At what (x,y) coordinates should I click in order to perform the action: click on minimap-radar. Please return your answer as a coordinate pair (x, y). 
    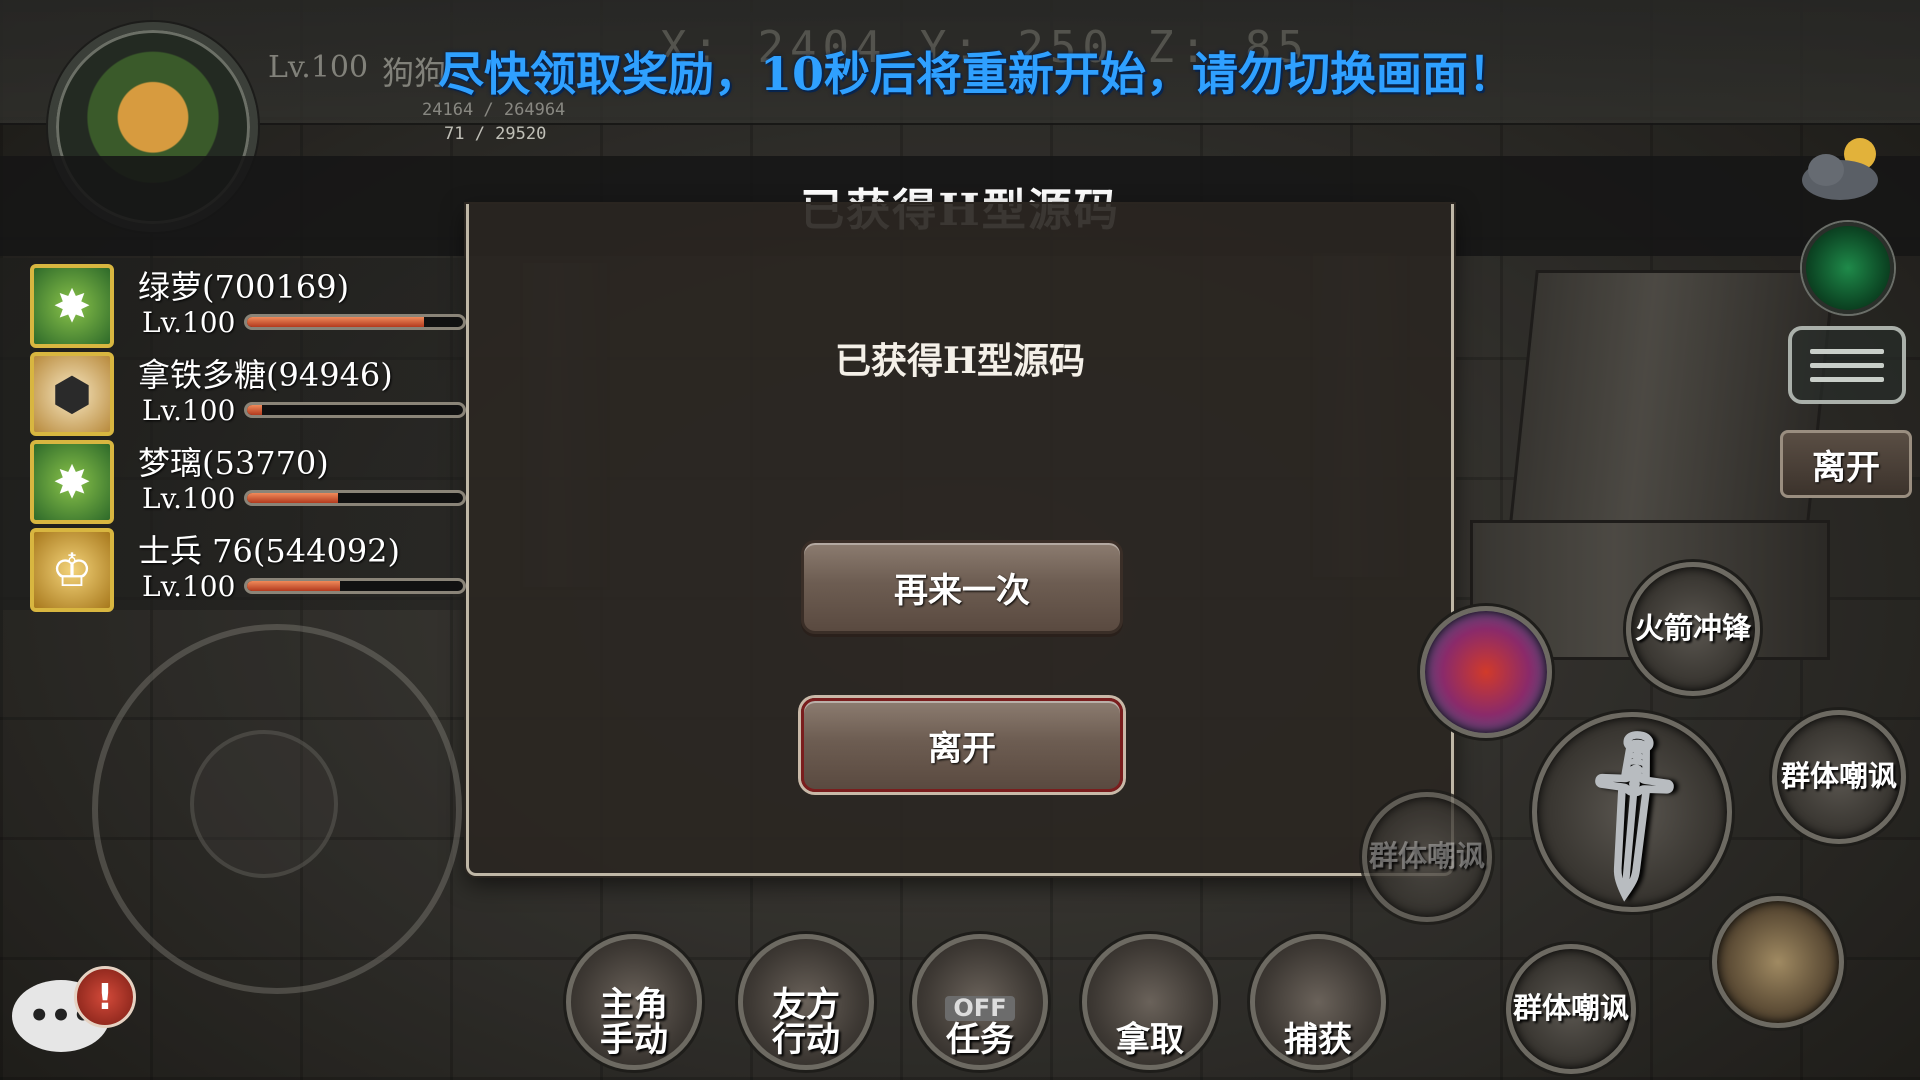
    Looking at the image, I should click on (1848, 268).